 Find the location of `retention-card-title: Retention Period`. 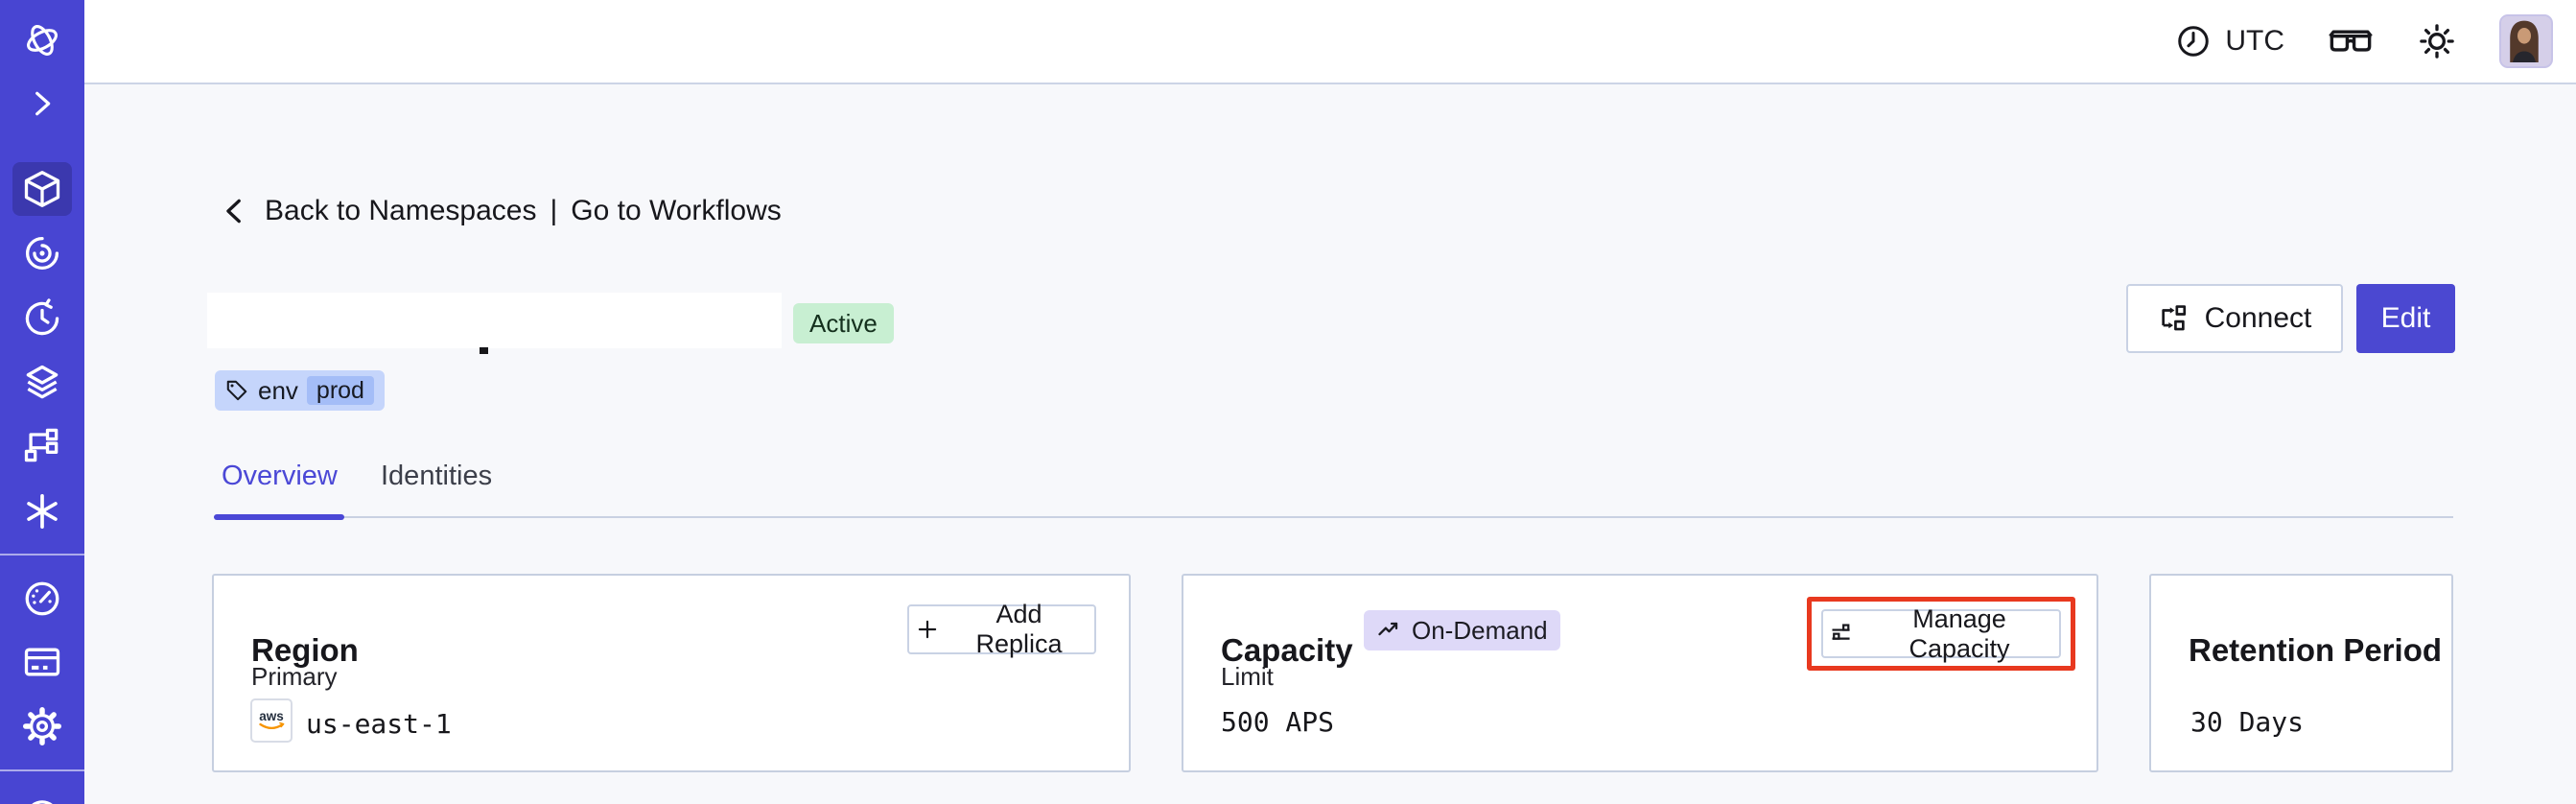

retention-card-title: Retention Period is located at coordinates (2316, 651).